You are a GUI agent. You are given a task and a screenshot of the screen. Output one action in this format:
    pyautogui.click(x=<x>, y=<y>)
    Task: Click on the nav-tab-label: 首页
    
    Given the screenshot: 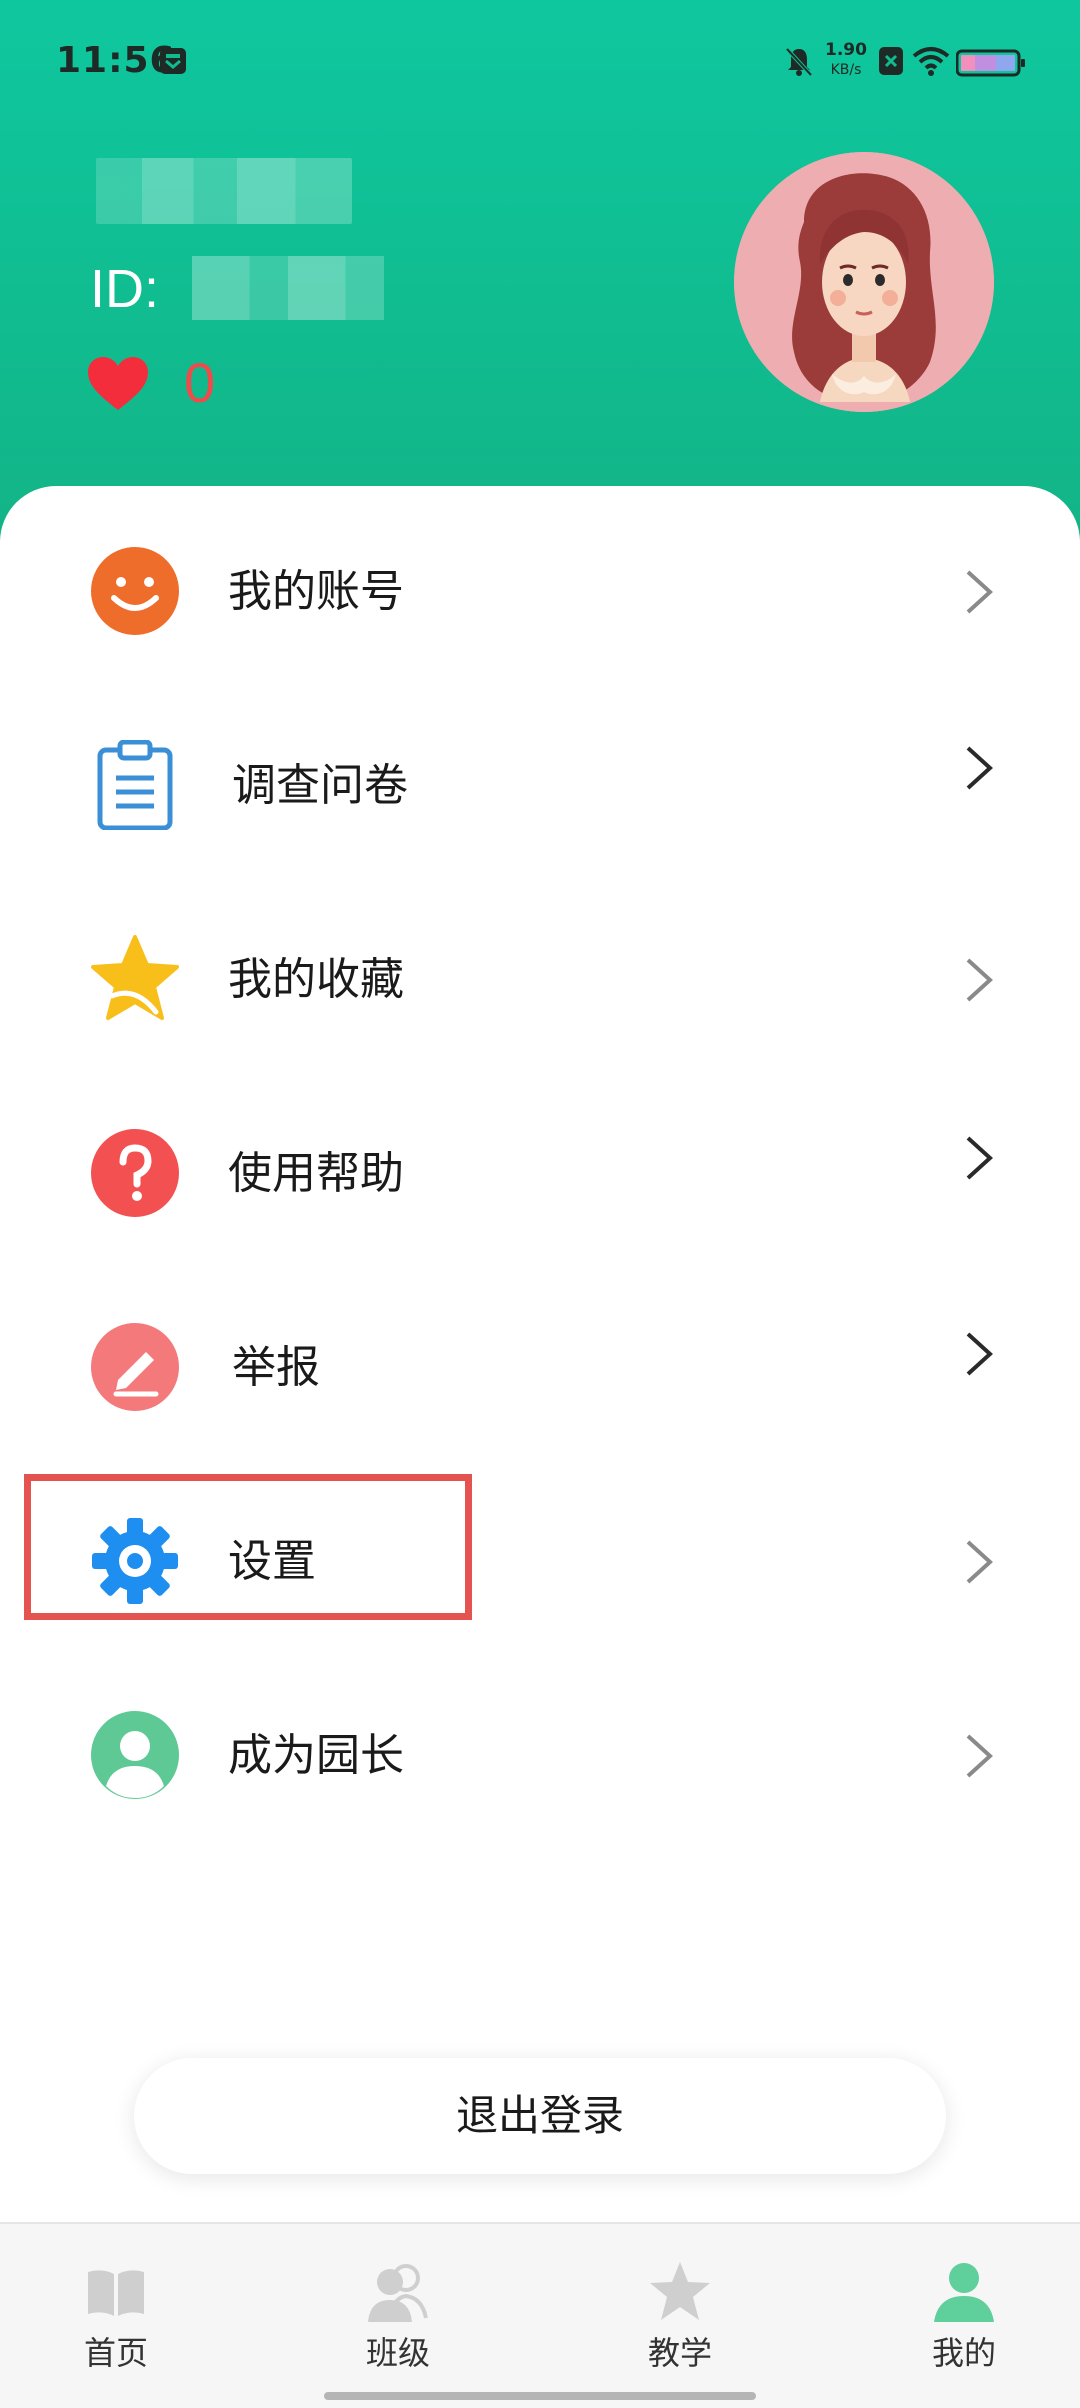 What is the action you would take?
    pyautogui.click(x=115, y=2353)
    